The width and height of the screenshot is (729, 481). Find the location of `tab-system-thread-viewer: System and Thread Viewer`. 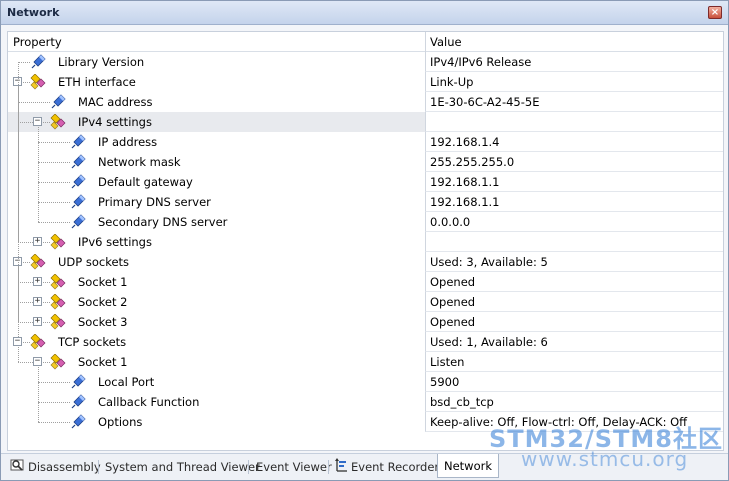

tab-system-thread-viewer: System and Thread Viewer is located at coordinates (182, 467).